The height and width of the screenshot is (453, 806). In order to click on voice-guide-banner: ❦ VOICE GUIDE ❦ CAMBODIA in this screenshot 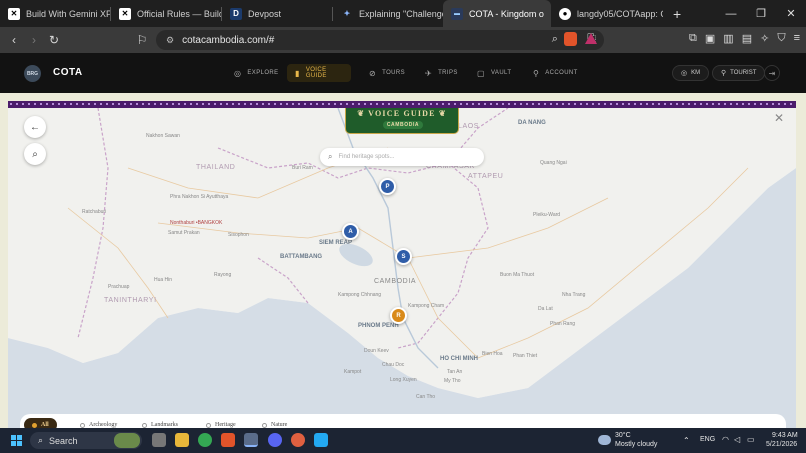, I will do `click(402, 121)`.